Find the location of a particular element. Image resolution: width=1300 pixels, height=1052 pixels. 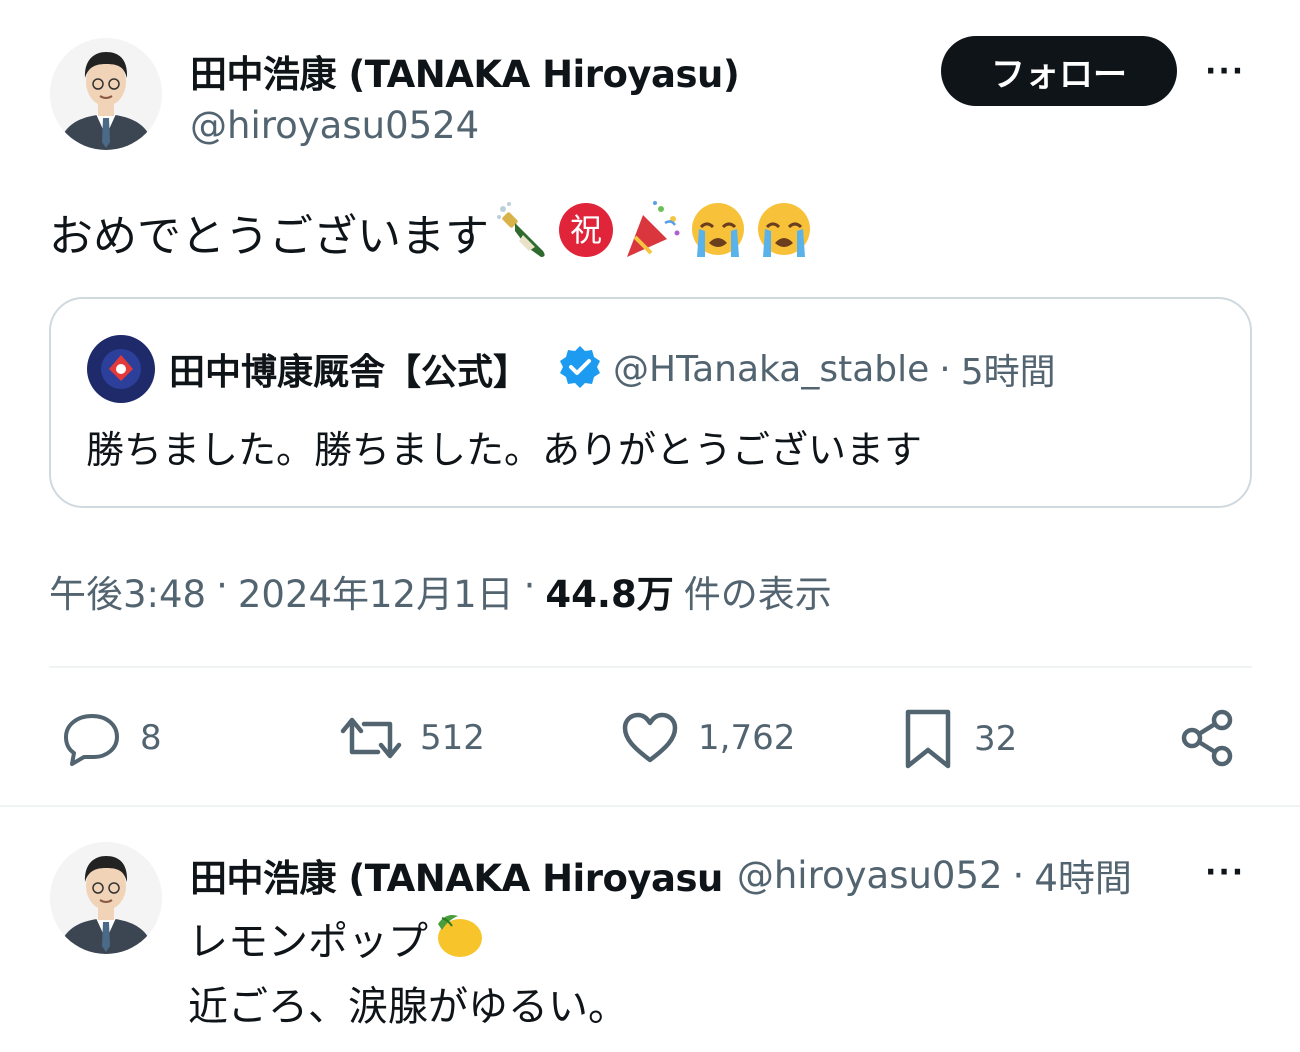

stable-logo-icon is located at coordinates (121, 369).